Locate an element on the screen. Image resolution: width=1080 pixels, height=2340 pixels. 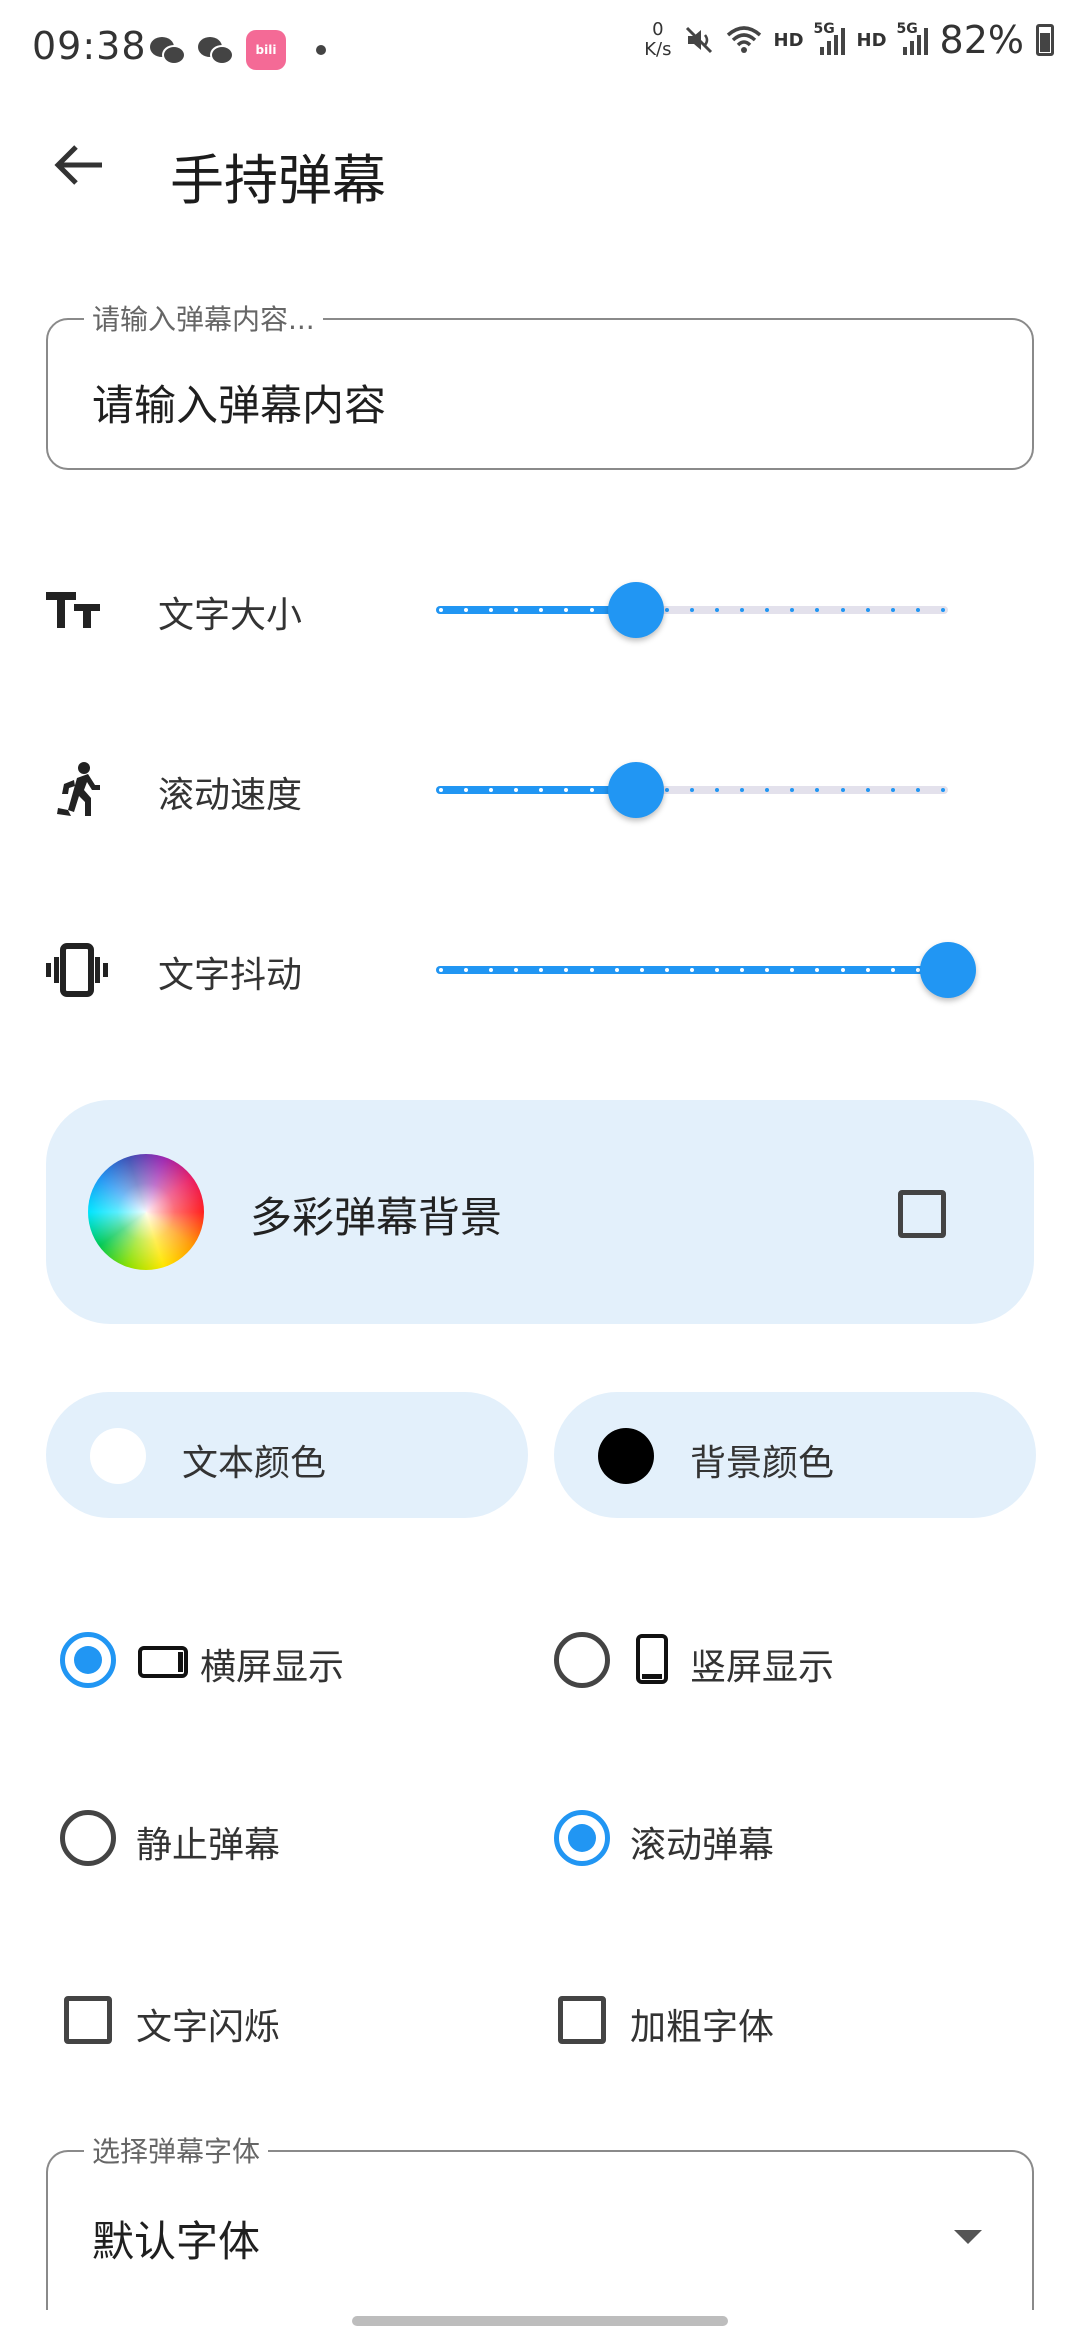
background-color-label: 背景颜色 is located at coordinates (762, 1463).